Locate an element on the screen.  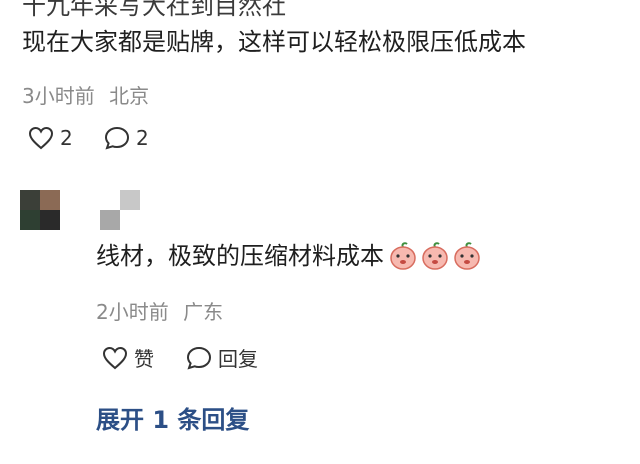
emoji-group is located at coordinates (435, 256).